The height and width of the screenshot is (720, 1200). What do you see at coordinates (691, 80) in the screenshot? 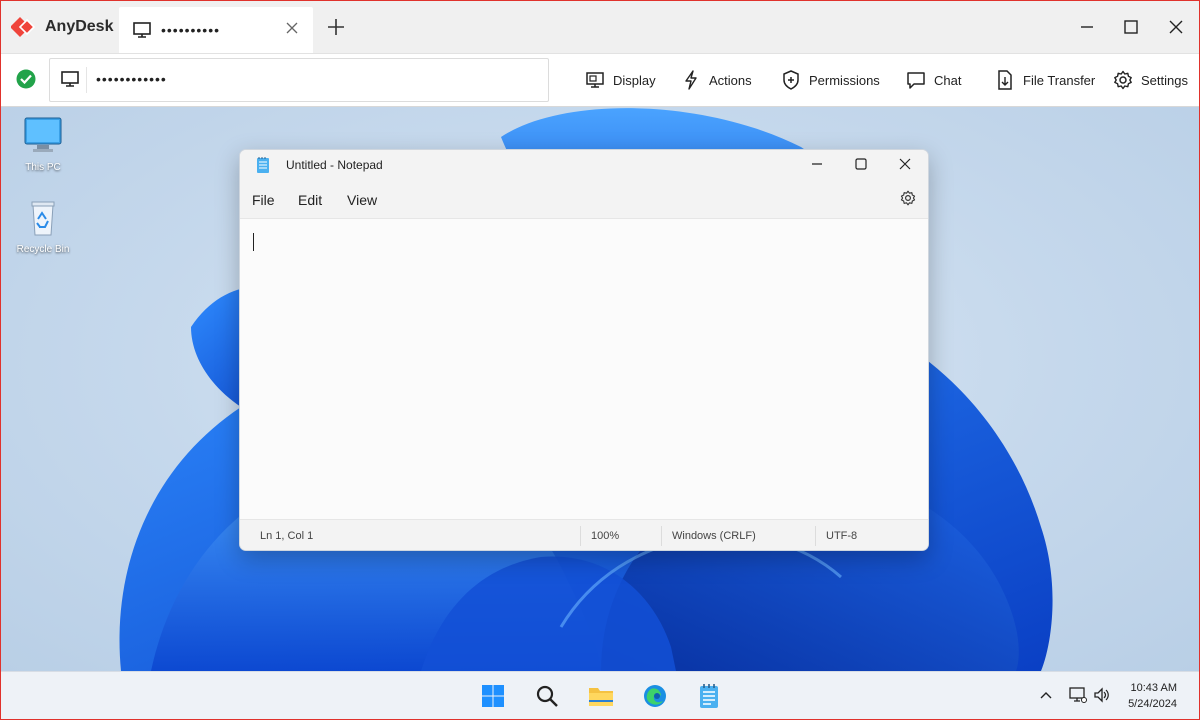
I see `lightning-icon` at bounding box center [691, 80].